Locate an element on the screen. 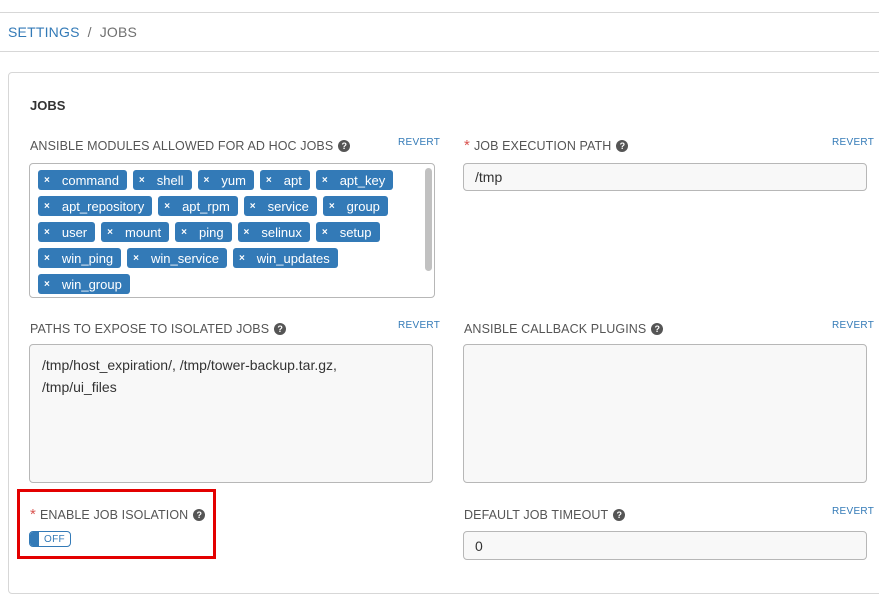 Image resolution: width=879 pixels, height=594 pixels. module-tag-label: apt_rpm is located at coordinates (206, 206).